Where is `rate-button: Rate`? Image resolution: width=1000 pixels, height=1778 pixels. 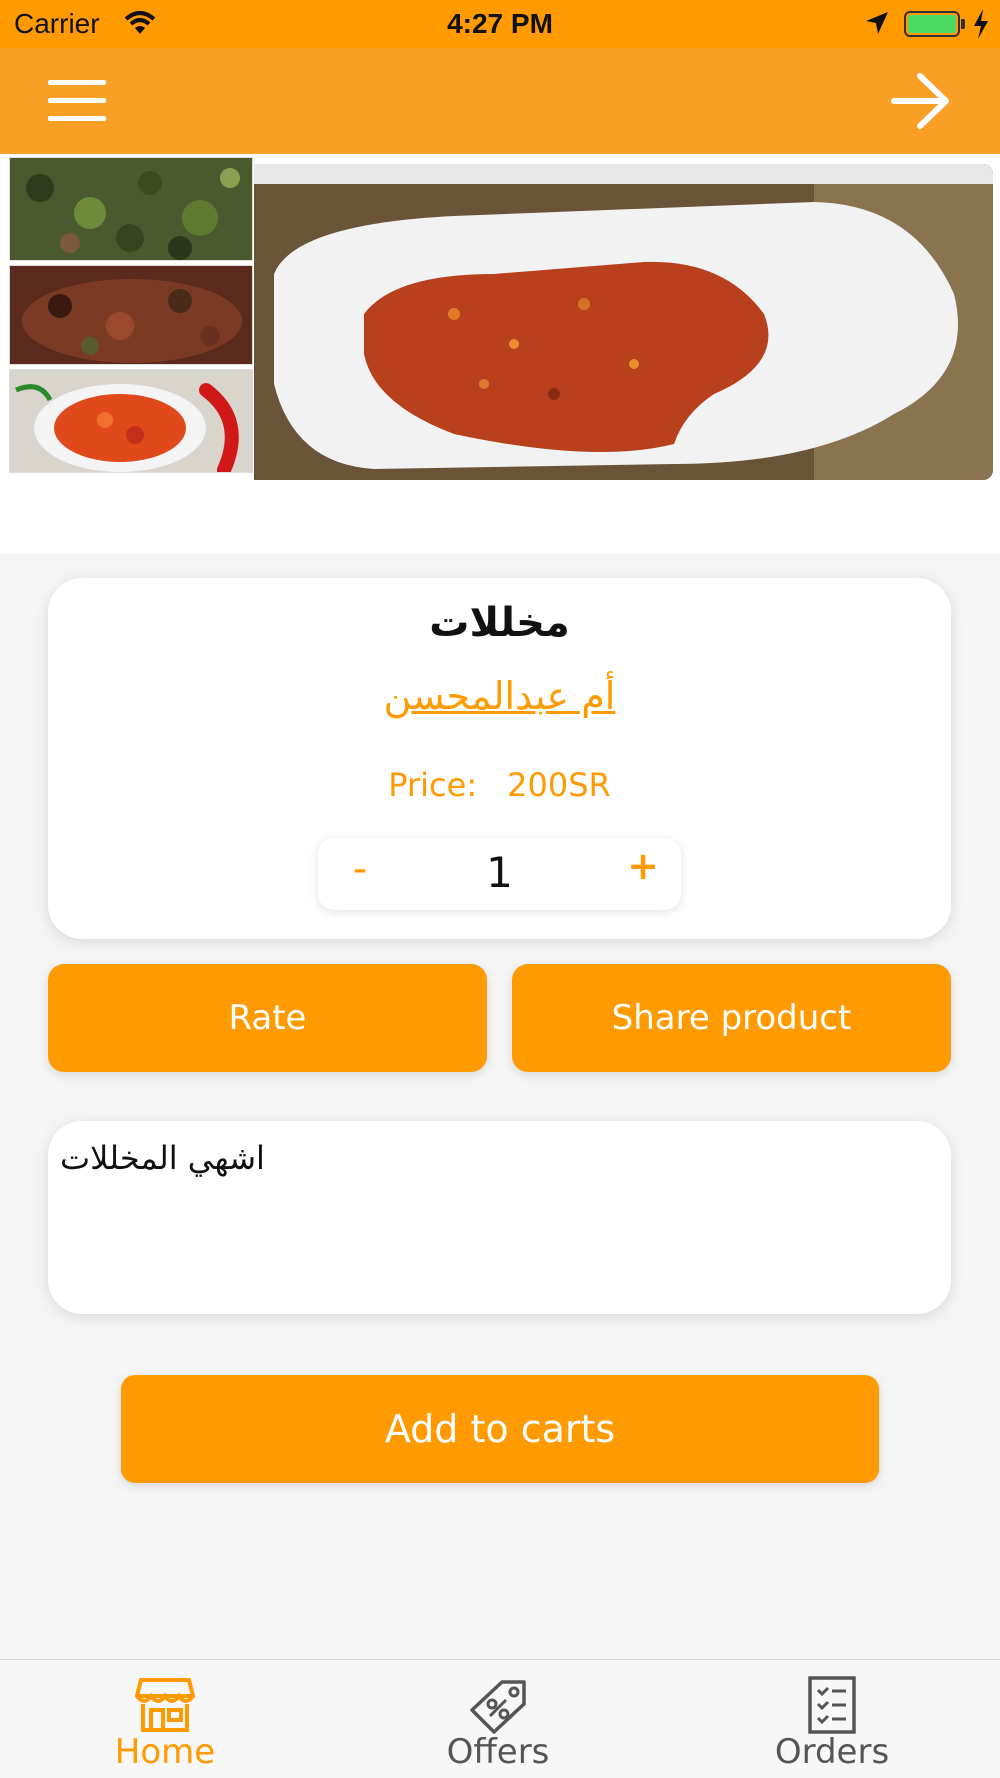
rate-button: Rate is located at coordinates (267, 1018).